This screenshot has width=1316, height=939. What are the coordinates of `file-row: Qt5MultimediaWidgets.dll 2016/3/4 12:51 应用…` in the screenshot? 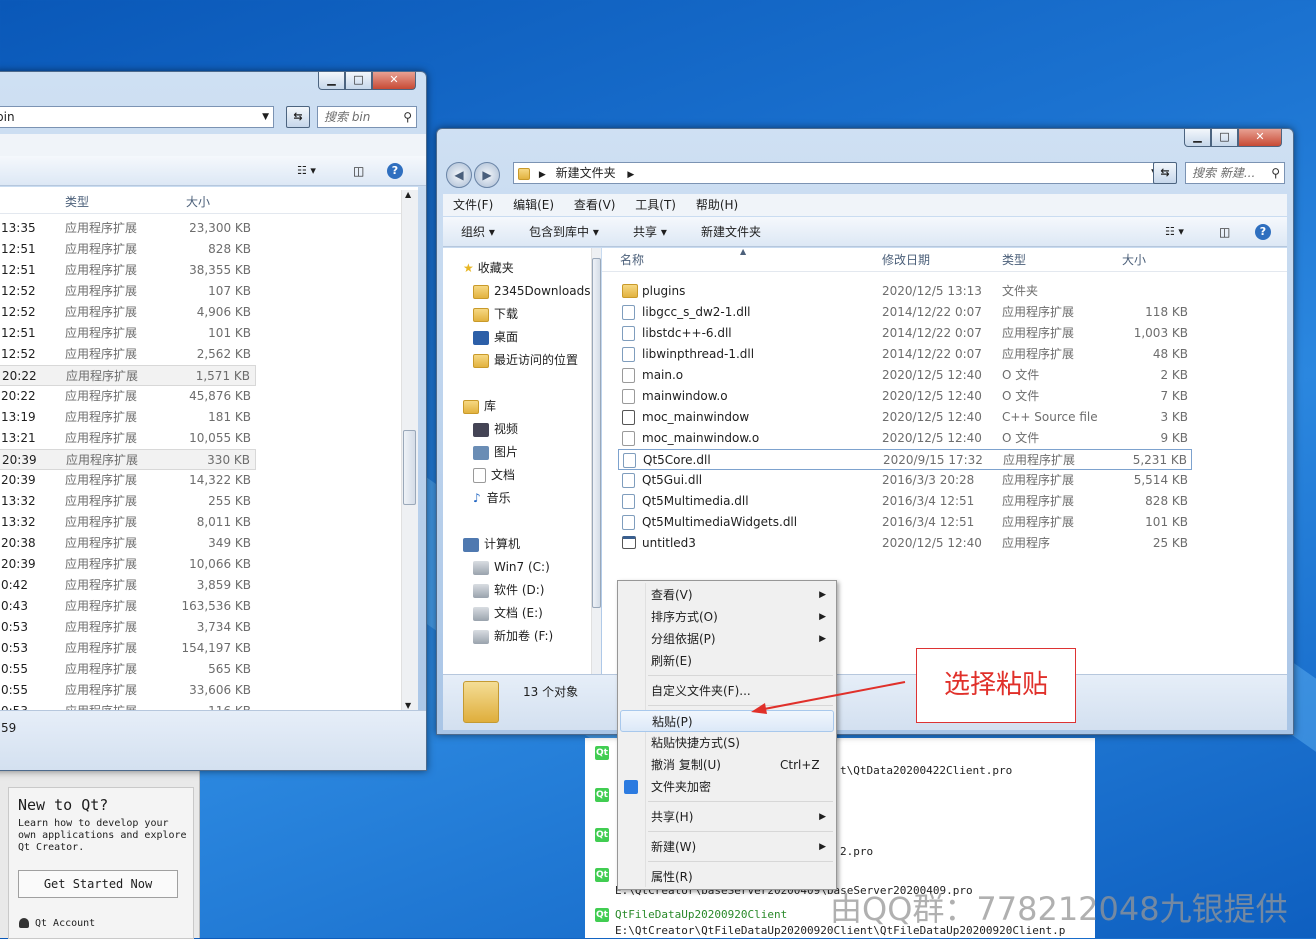 It's located at (905, 522).